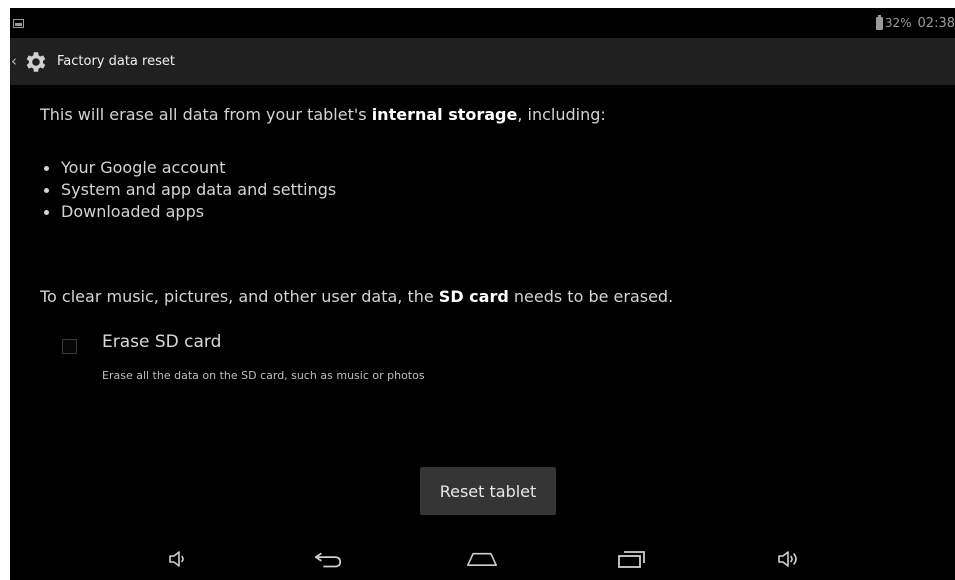 Image resolution: width=955 pixels, height=580 pixels. Describe the element at coordinates (898, 23) in the screenshot. I see `battery-percent: 32%` at that location.